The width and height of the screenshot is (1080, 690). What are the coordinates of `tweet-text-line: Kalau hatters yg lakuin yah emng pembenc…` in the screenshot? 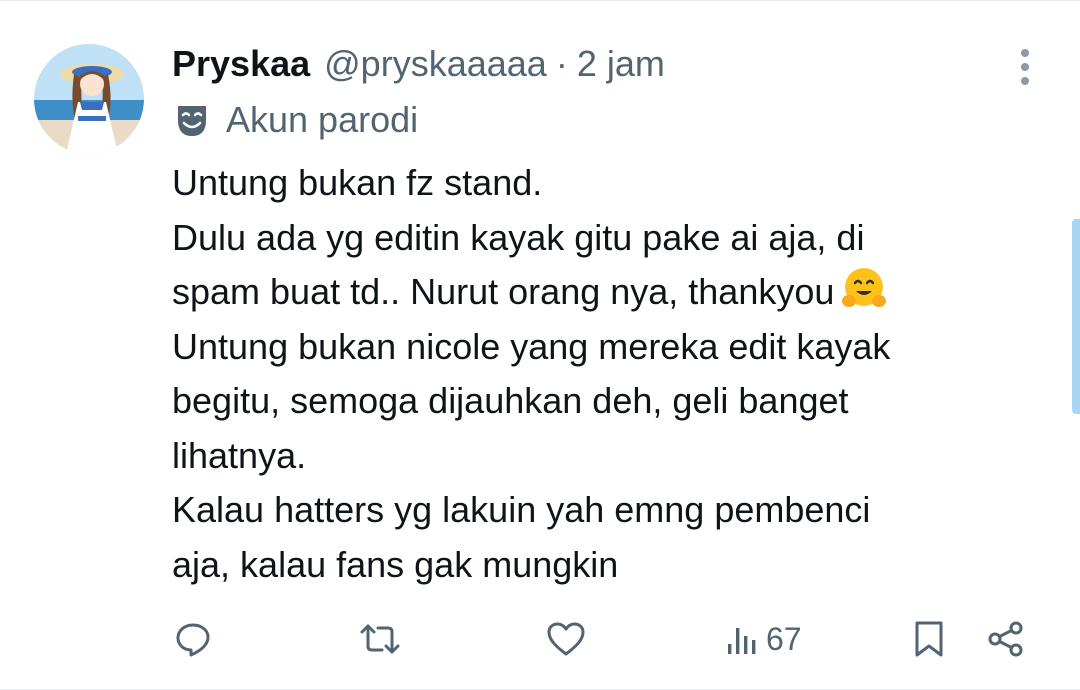 It's located at (521, 509).